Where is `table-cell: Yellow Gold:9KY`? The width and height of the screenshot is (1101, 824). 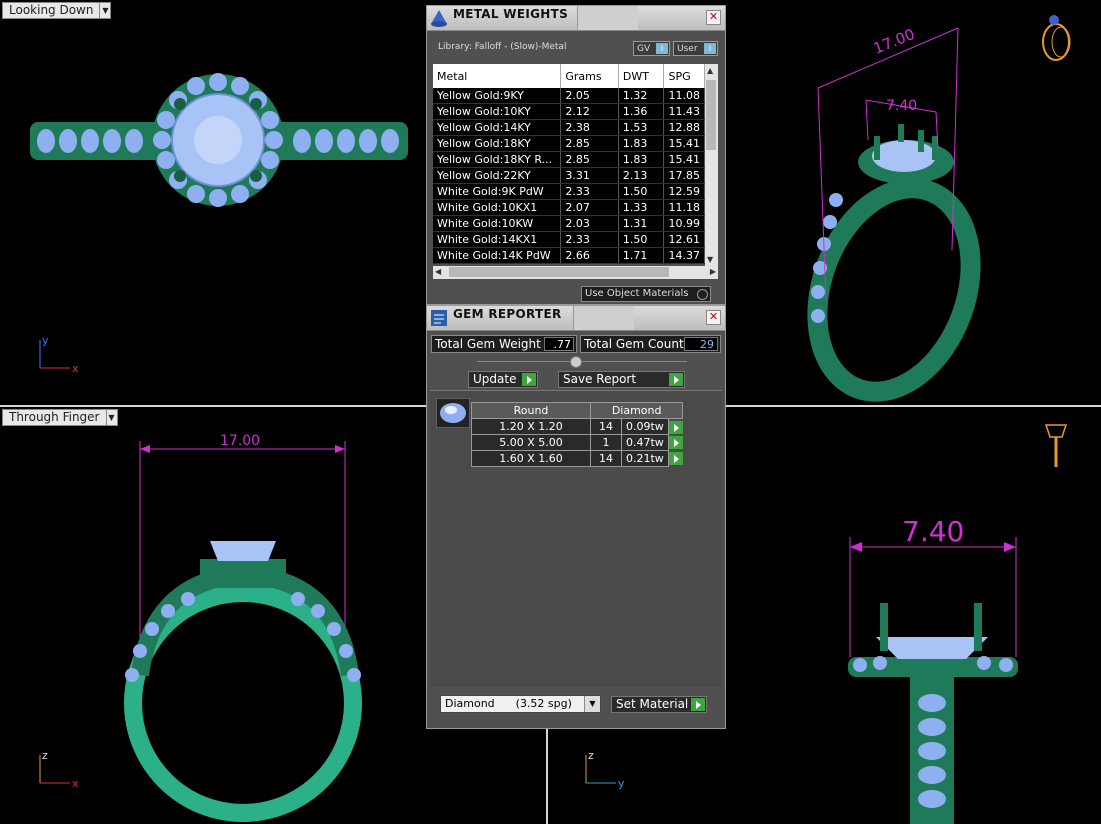
table-cell: Yellow Gold:9KY is located at coordinates (497, 96).